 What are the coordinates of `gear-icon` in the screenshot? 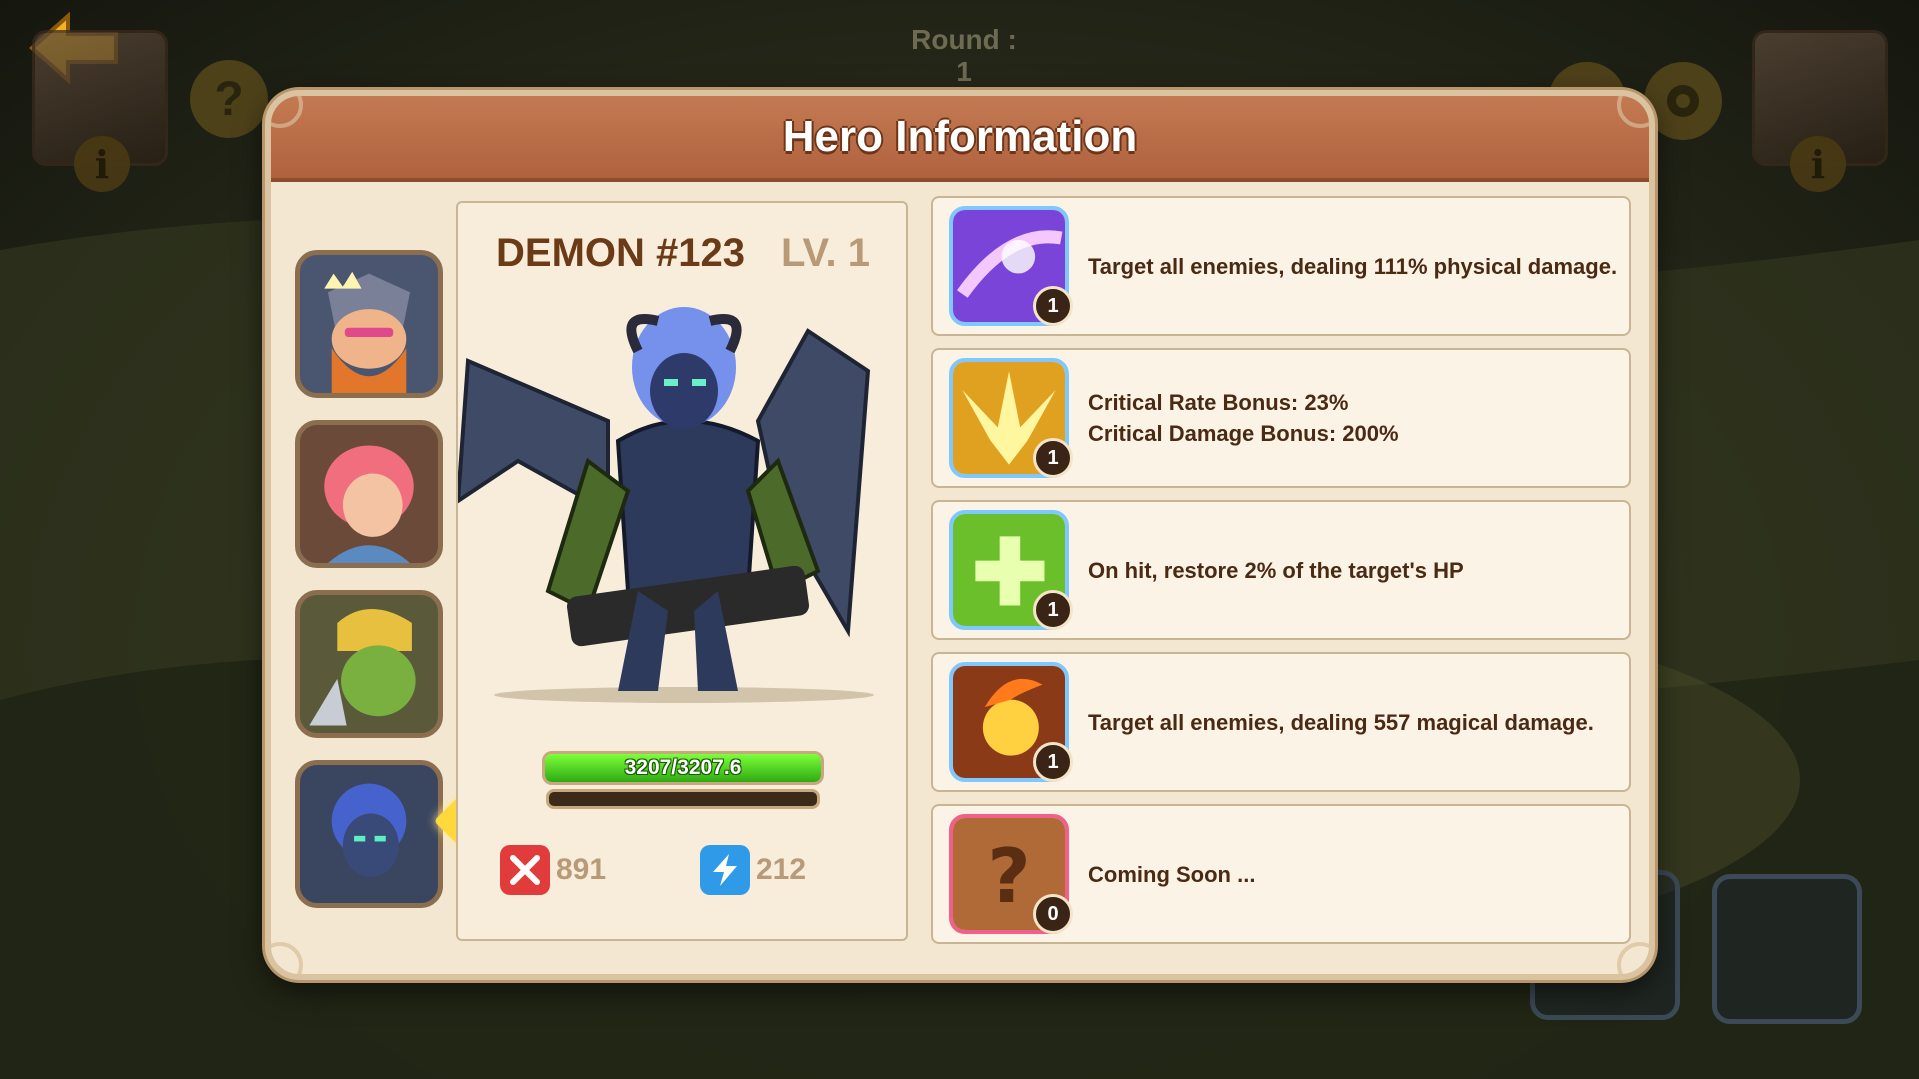 It's located at (1683, 101).